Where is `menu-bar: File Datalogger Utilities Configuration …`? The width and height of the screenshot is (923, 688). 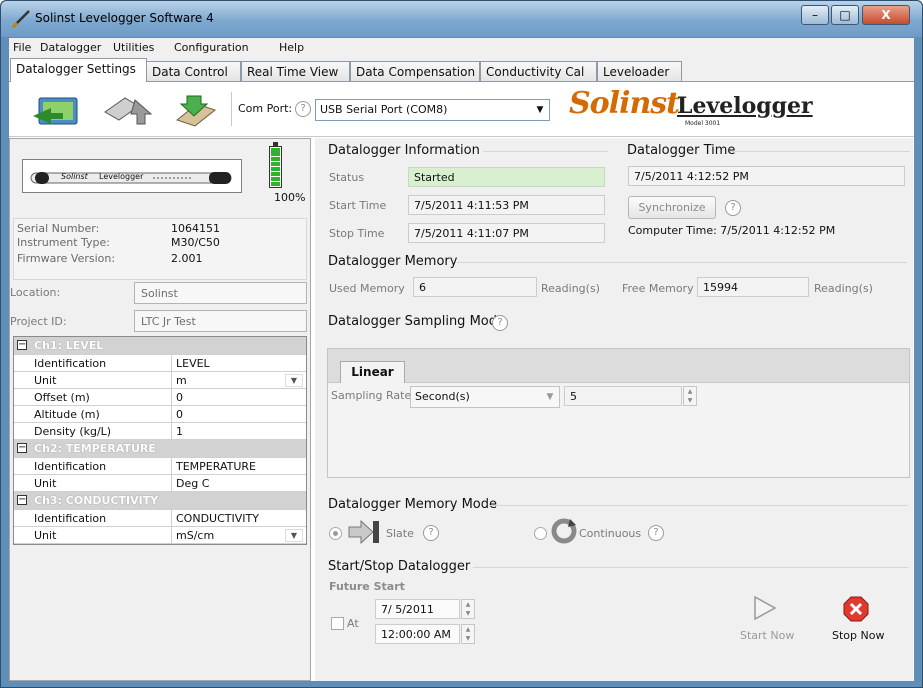
menu-bar: File Datalogger Utilities Configuration … is located at coordinates (461, 48).